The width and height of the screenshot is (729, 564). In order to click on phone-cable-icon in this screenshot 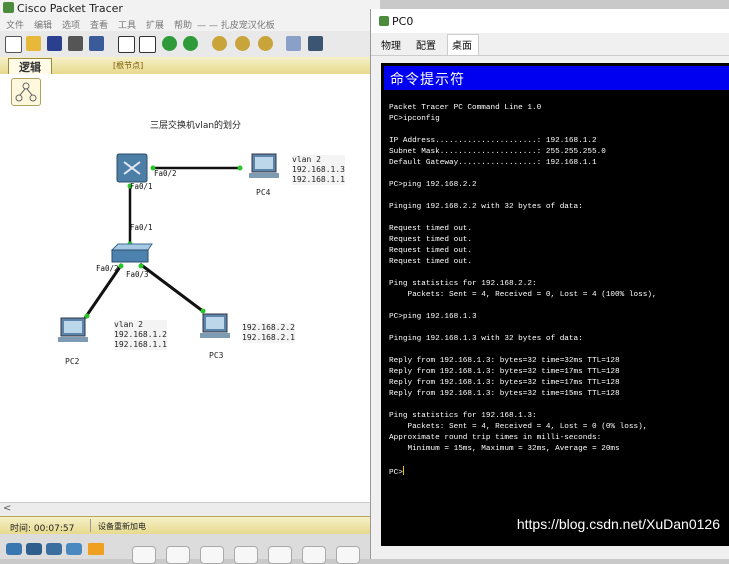, I will do `click(314, 555)`.